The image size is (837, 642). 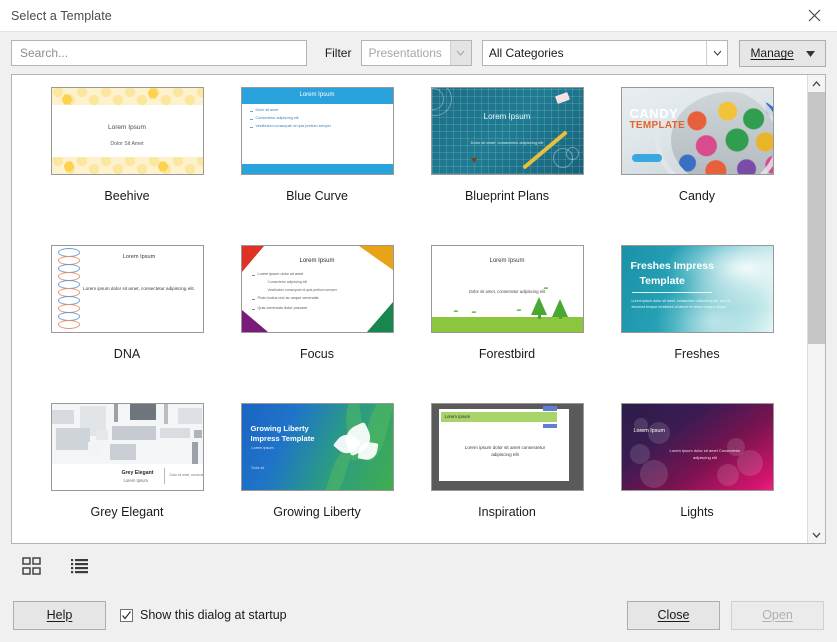 I want to click on template-thumbnail: Lorem Ipsum Dolor Sit Amet, so click(x=127, y=131).